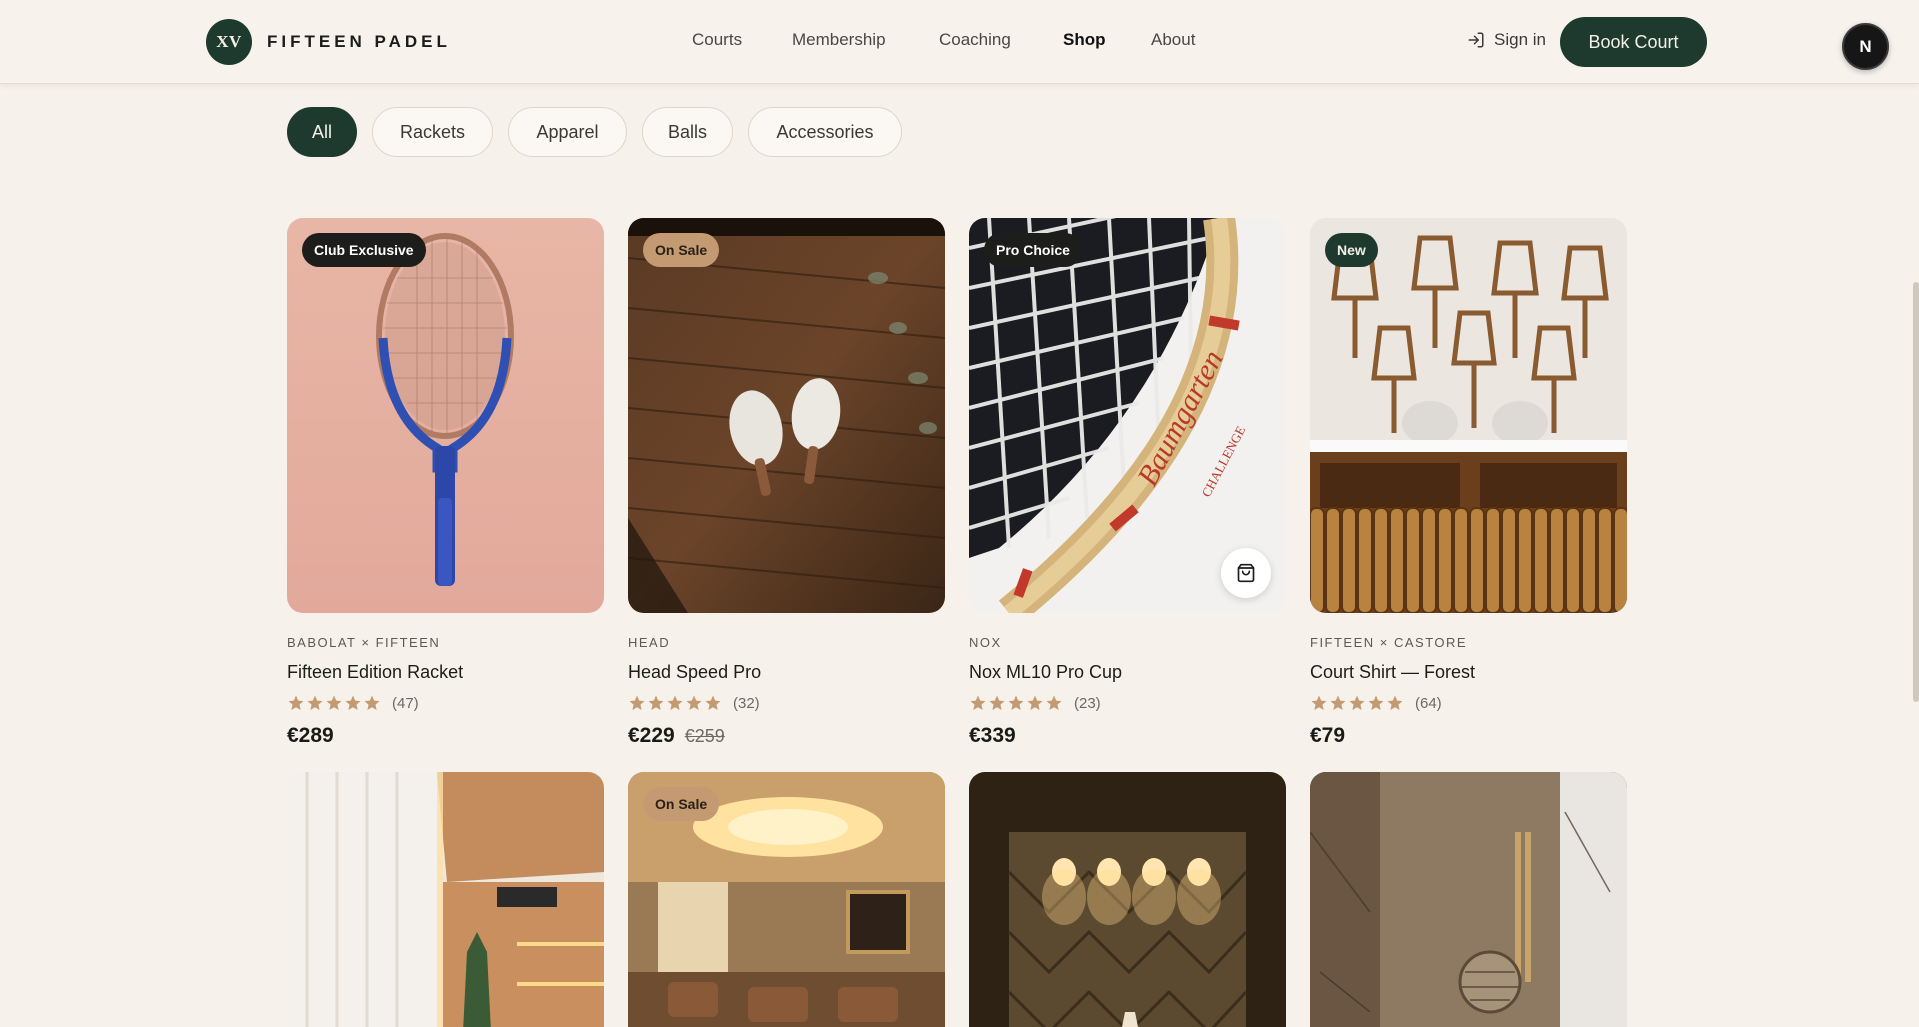 Image resolution: width=1919 pixels, height=1027 pixels. I want to click on review-count: (23), so click(1087, 703).